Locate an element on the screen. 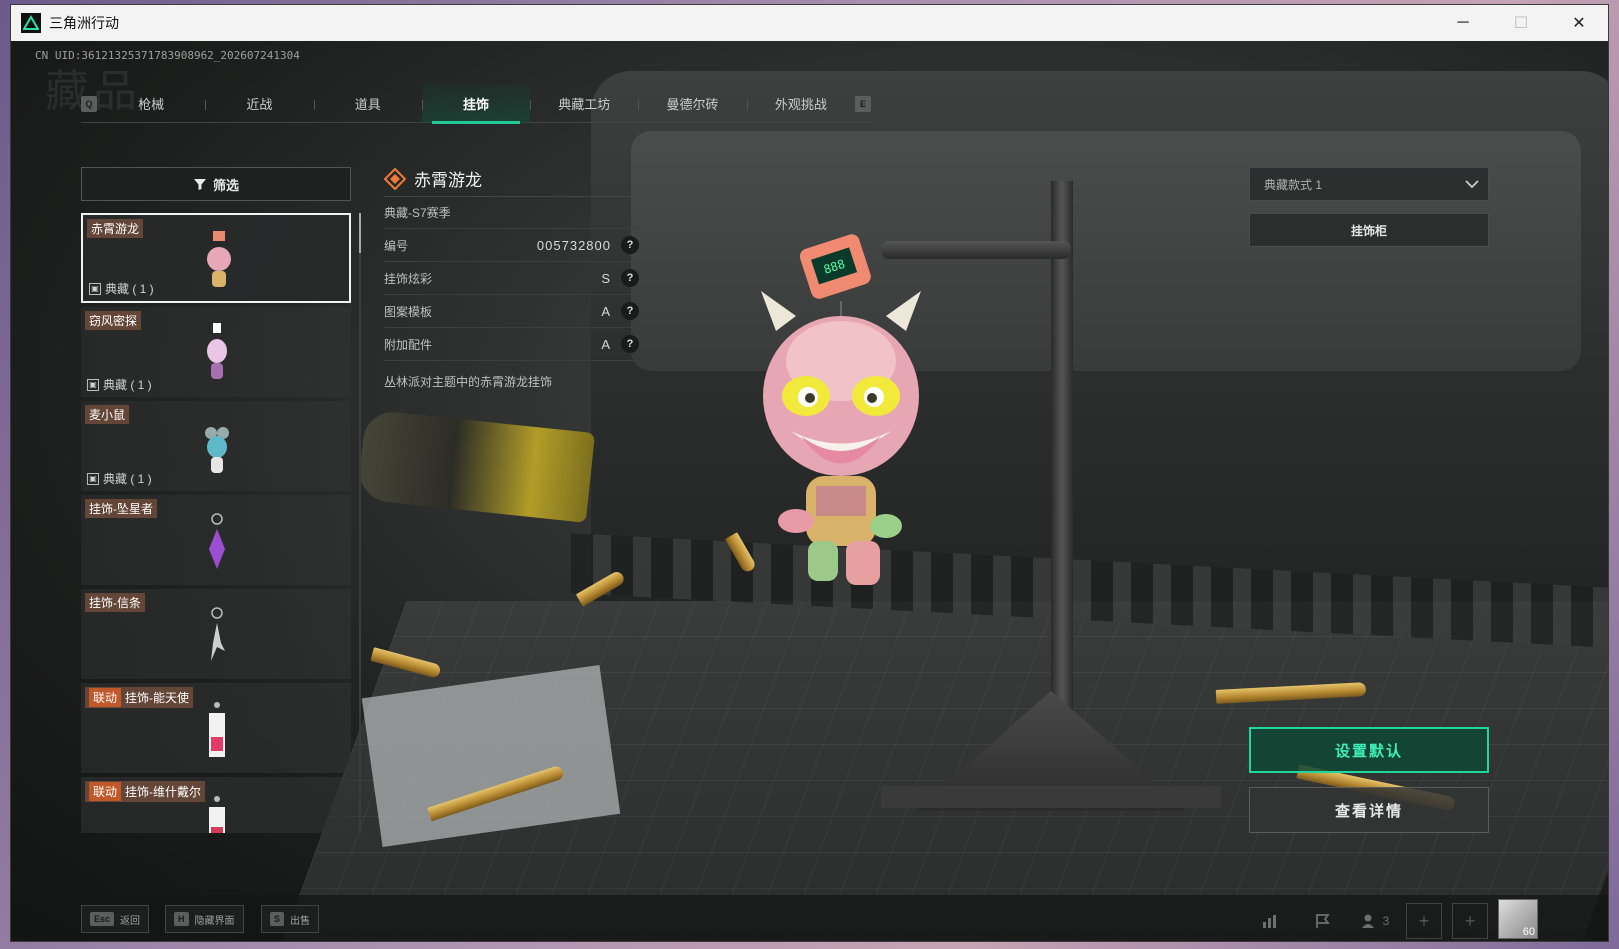 This screenshot has width=1619, height=949. list-item: 挂饰-信条 is located at coordinates (216, 634).